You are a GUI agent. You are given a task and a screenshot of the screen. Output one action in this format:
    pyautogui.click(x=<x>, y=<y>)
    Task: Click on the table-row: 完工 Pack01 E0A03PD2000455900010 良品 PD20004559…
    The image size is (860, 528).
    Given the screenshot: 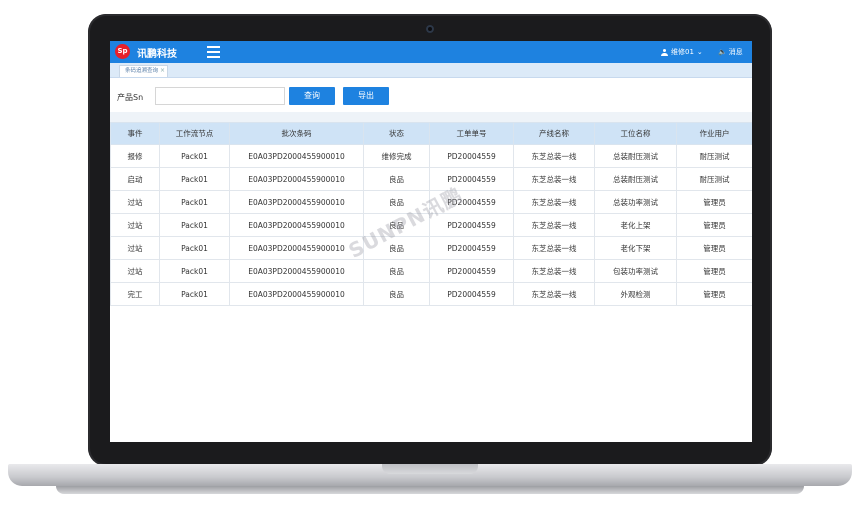 What is the action you would take?
    pyautogui.click(x=431, y=294)
    